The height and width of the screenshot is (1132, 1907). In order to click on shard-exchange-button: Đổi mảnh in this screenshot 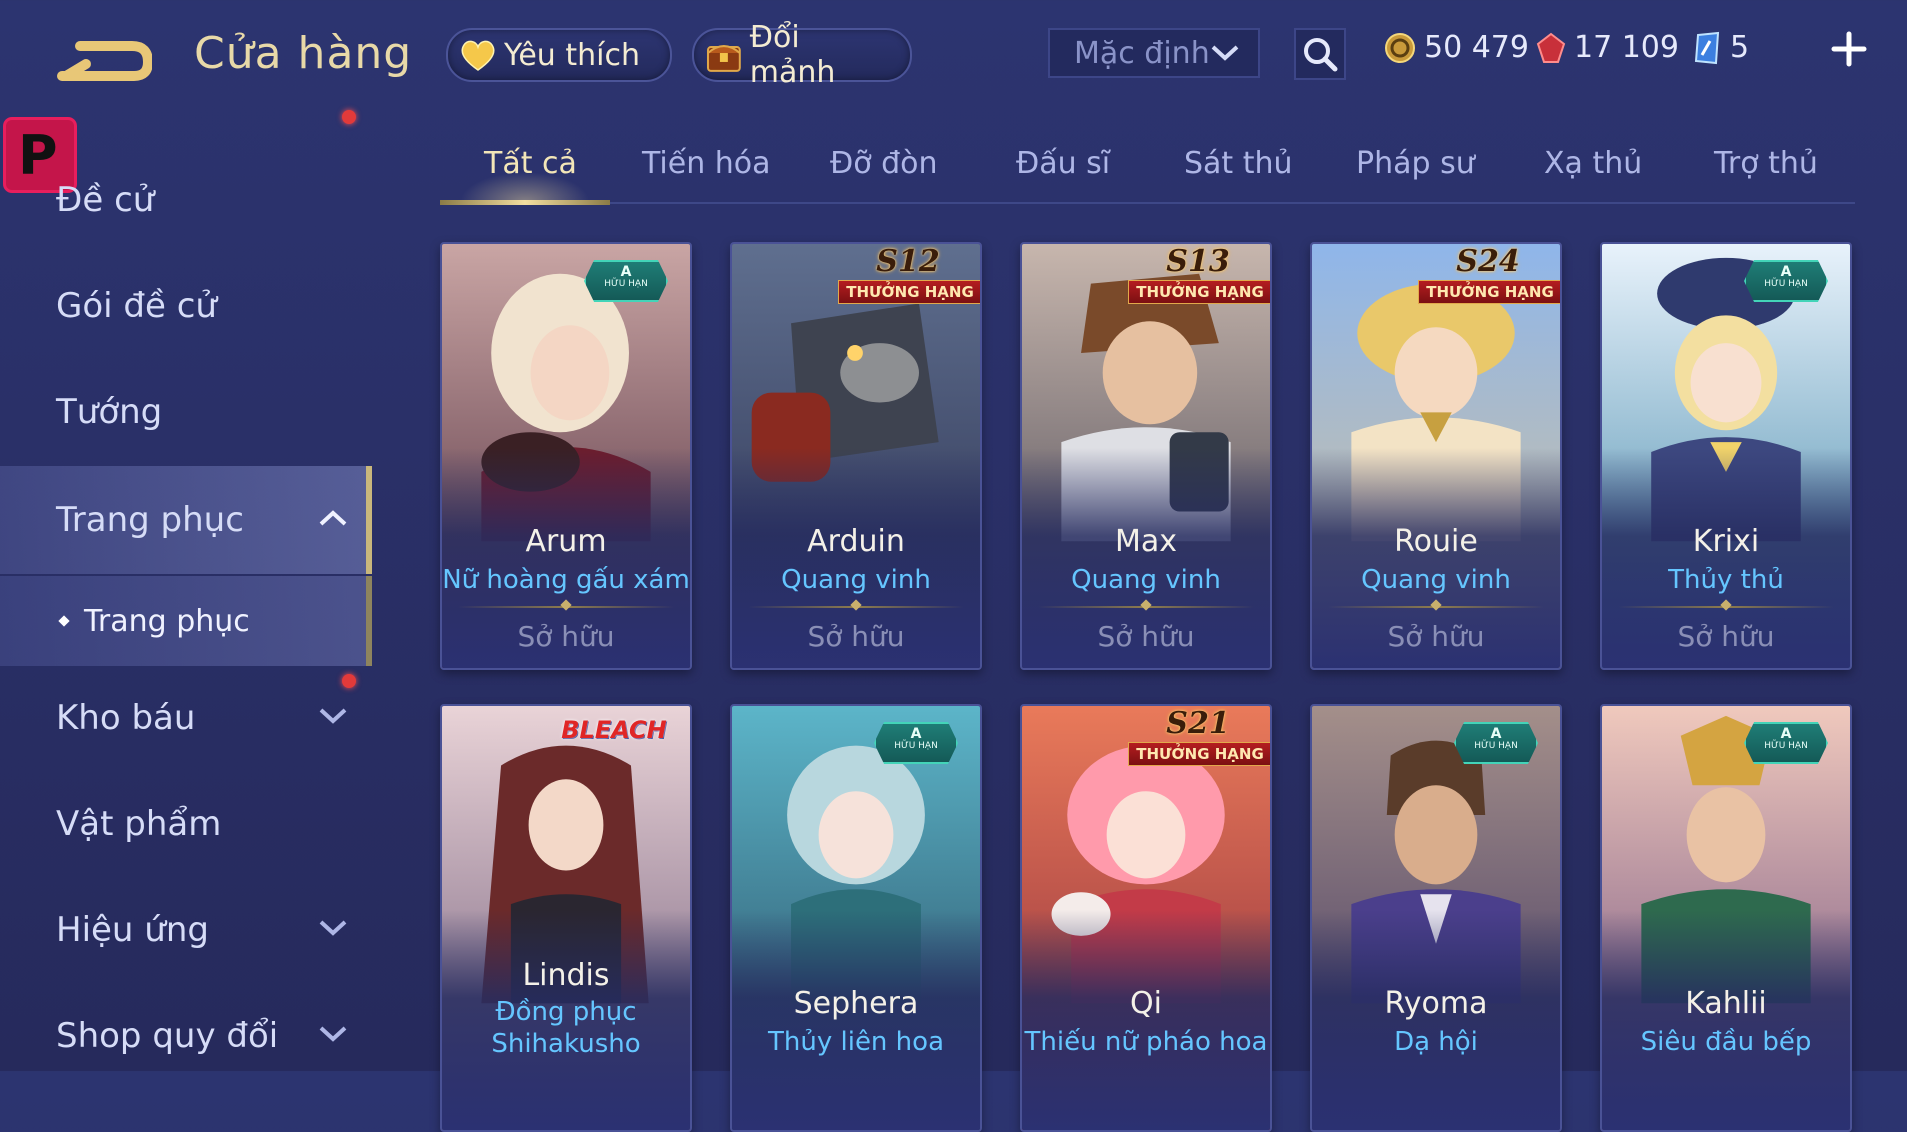, I will do `click(802, 55)`.